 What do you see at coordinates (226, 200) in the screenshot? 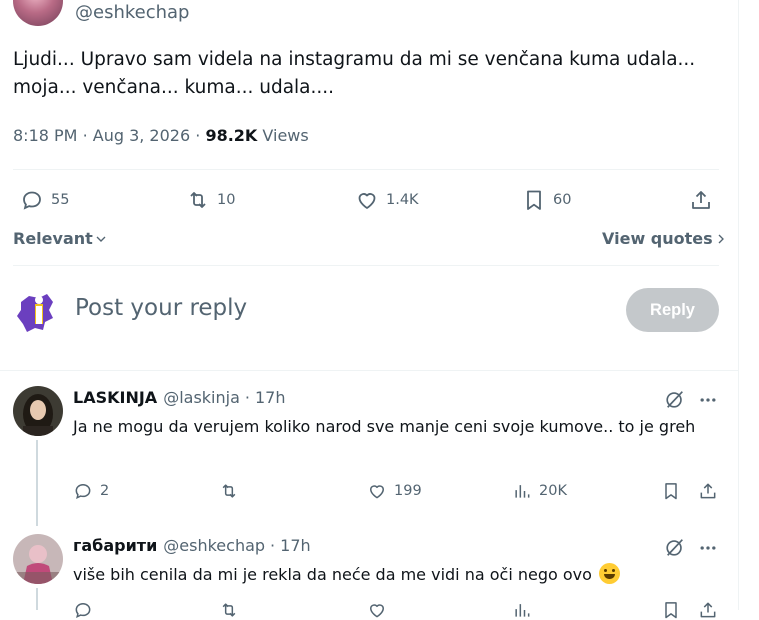
I see `retweet-count: 10` at bounding box center [226, 200].